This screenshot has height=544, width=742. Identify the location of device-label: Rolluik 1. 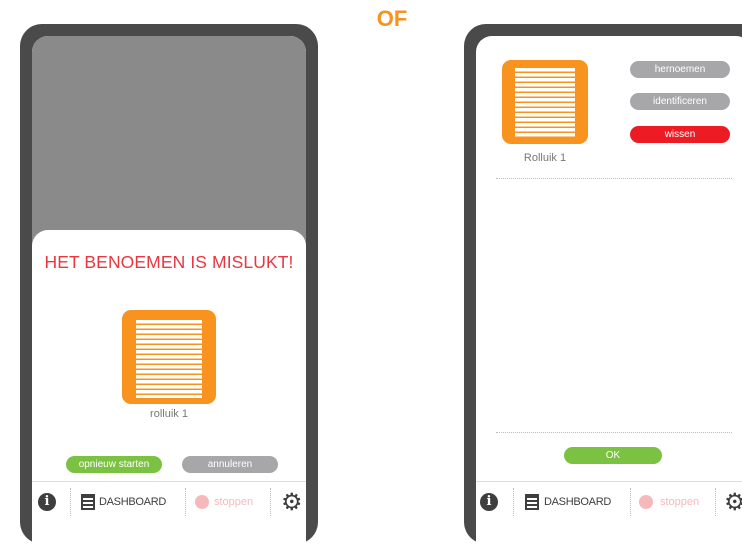
(545, 158).